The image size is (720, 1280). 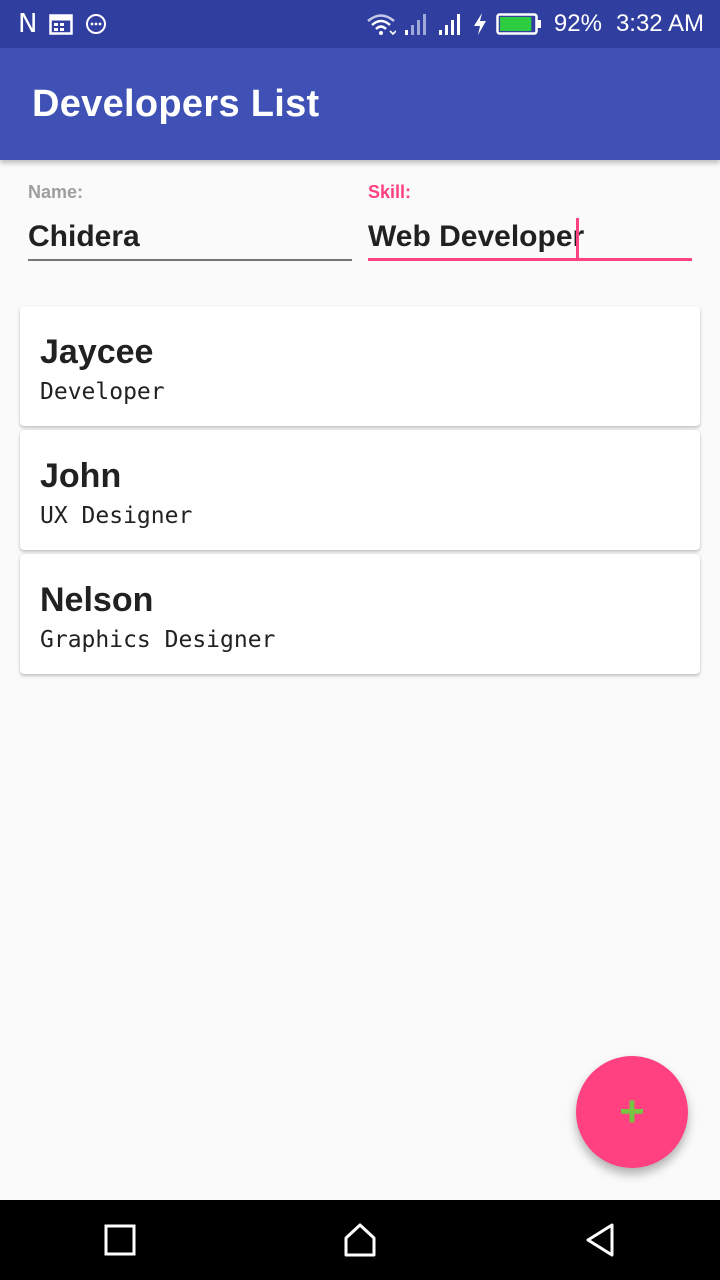 What do you see at coordinates (28, 24) in the screenshot?
I see `notification-n-icon: N` at bounding box center [28, 24].